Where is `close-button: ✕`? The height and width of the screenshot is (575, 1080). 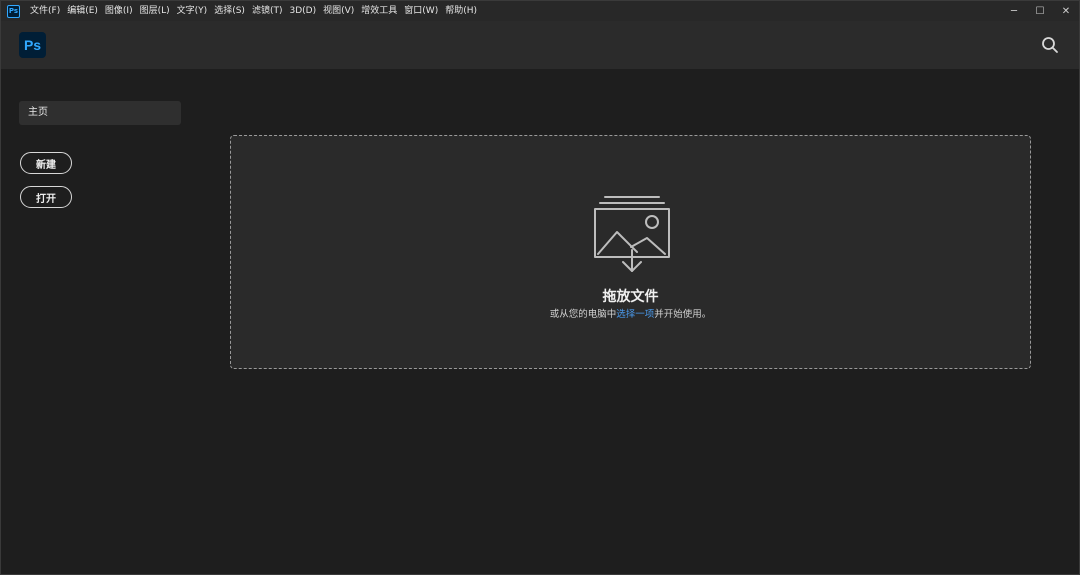
close-button: ✕ is located at coordinates (1066, 11).